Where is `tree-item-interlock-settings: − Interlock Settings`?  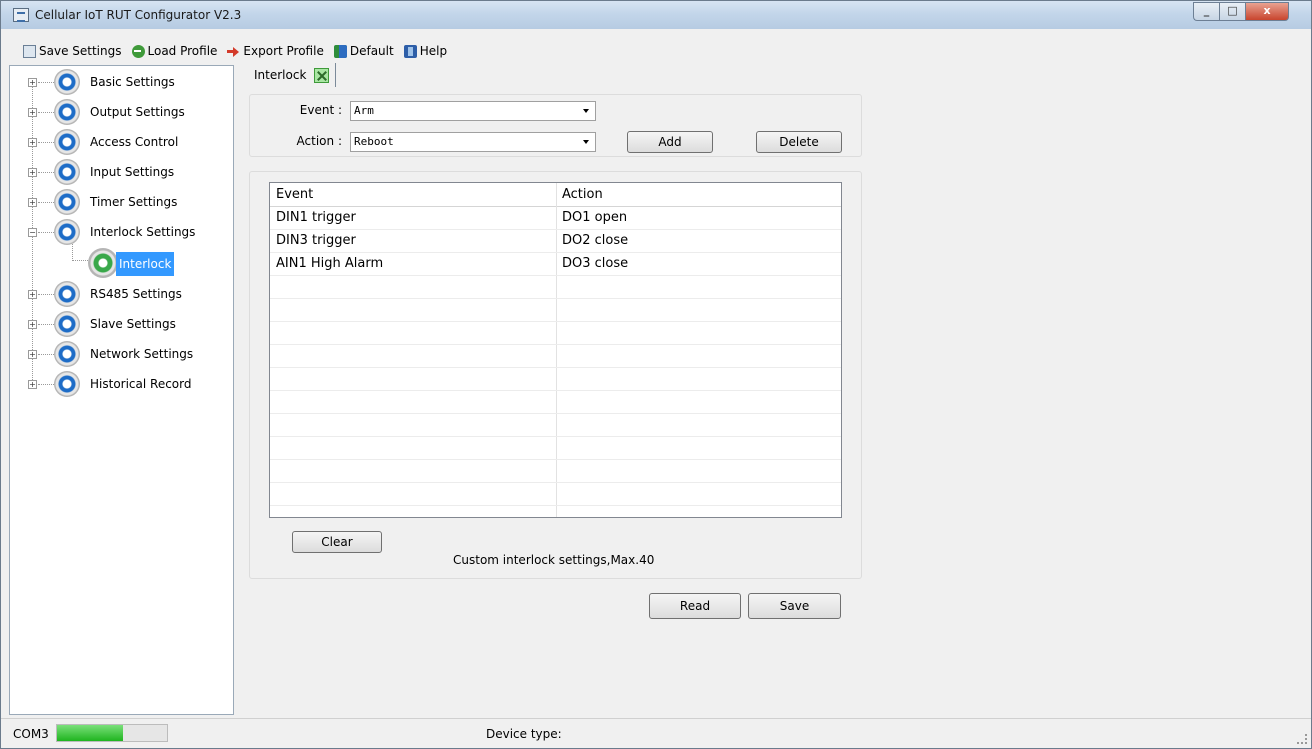 tree-item-interlock-settings: − Interlock Settings is located at coordinates (121, 232).